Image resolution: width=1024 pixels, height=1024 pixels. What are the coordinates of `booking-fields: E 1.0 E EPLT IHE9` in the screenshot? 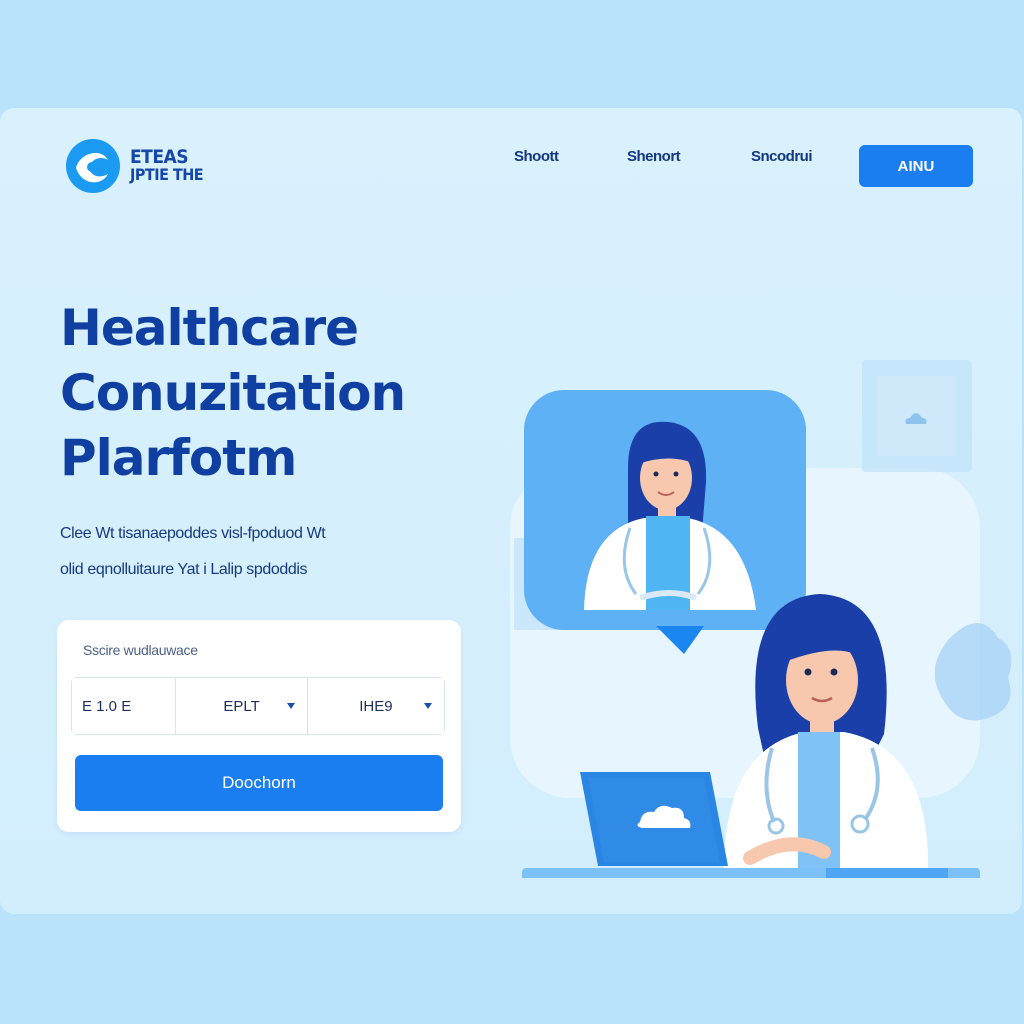 It's located at (258, 706).